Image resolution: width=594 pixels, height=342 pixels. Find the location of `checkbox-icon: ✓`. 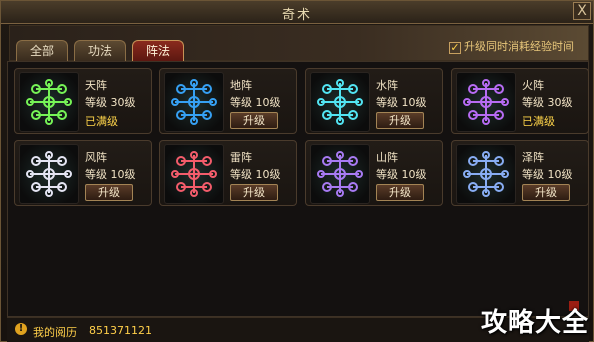

checkbox-icon: ✓ is located at coordinates (455, 48).